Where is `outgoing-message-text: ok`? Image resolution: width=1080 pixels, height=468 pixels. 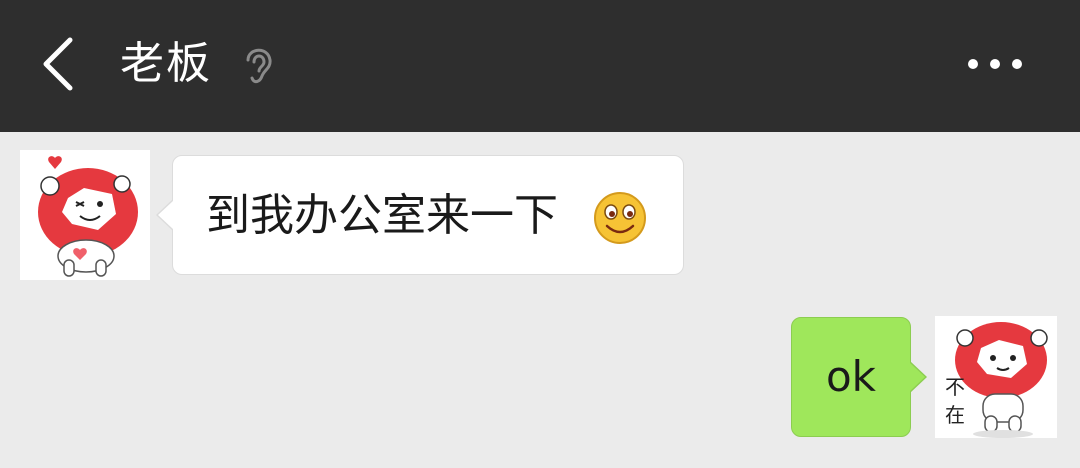 outgoing-message-text: ok is located at coordinates (851, 376).